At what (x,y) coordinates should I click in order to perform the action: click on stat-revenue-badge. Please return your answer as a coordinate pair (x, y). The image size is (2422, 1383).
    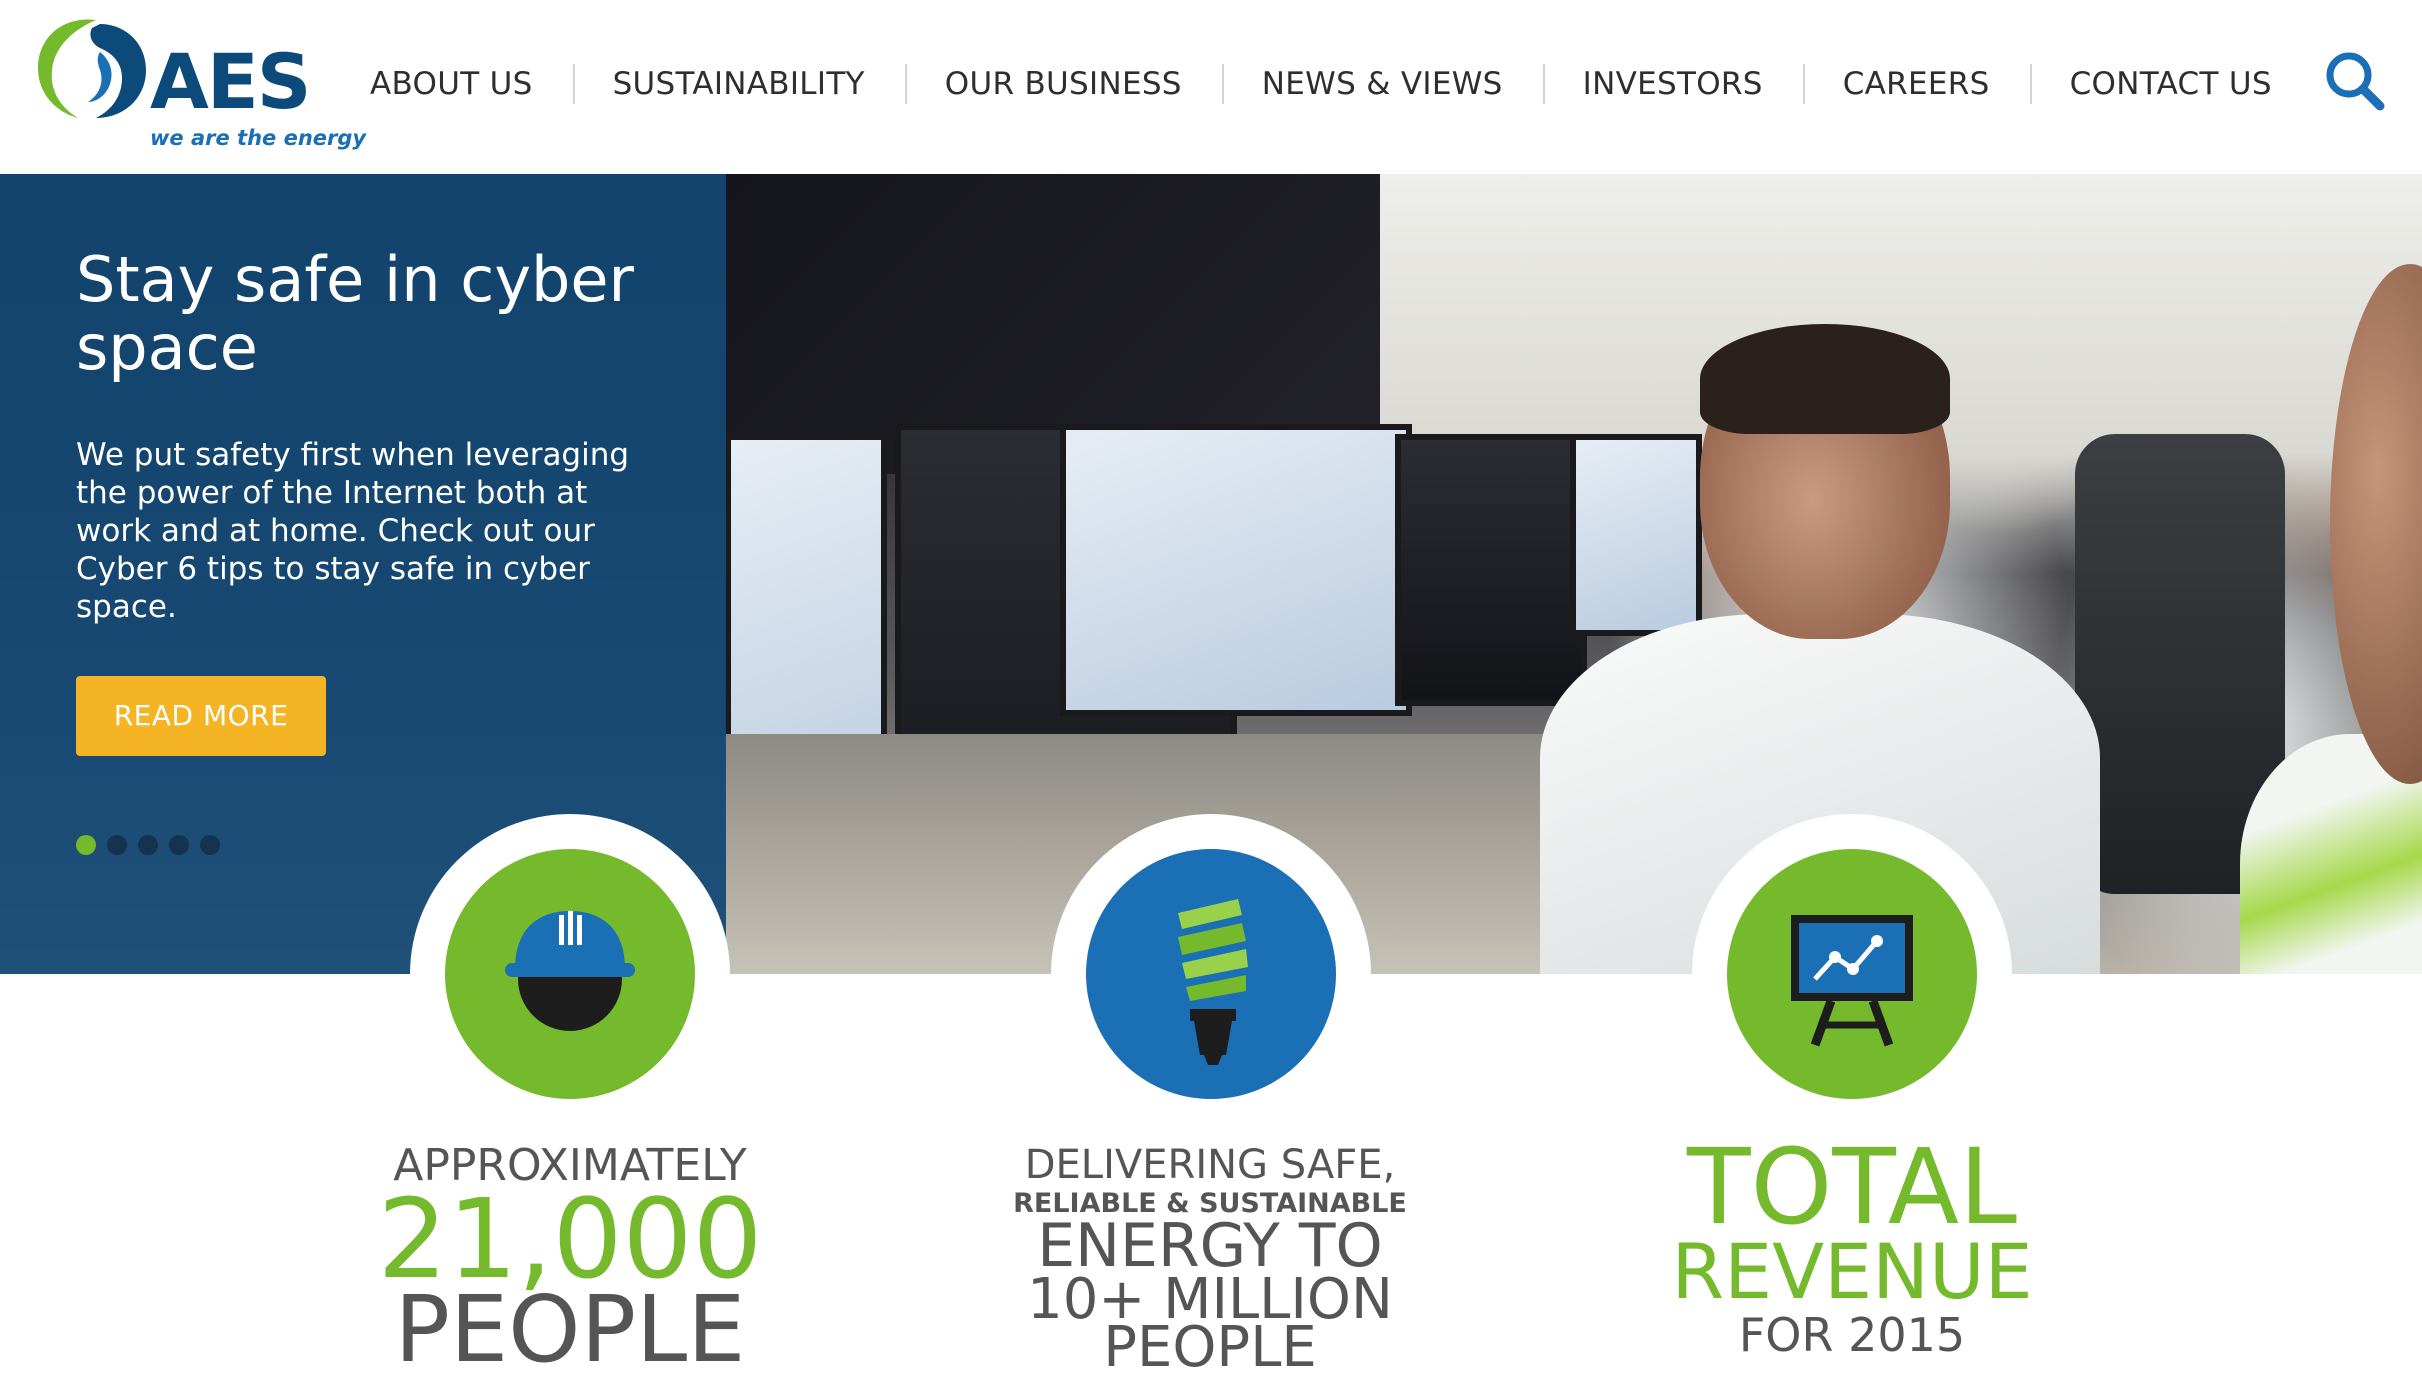
    Looking at the image, I should click on (1852, 974).